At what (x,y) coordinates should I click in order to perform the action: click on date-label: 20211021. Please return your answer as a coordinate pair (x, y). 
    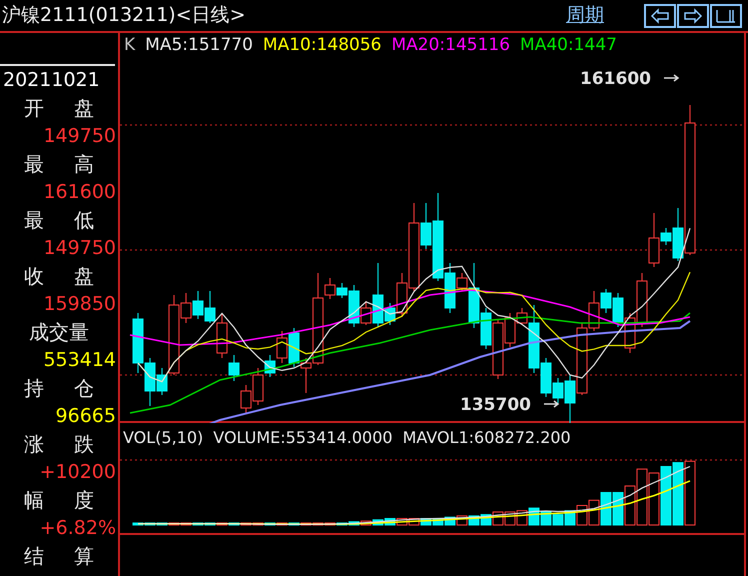
    Looking at the image, I should click on (51, 80).